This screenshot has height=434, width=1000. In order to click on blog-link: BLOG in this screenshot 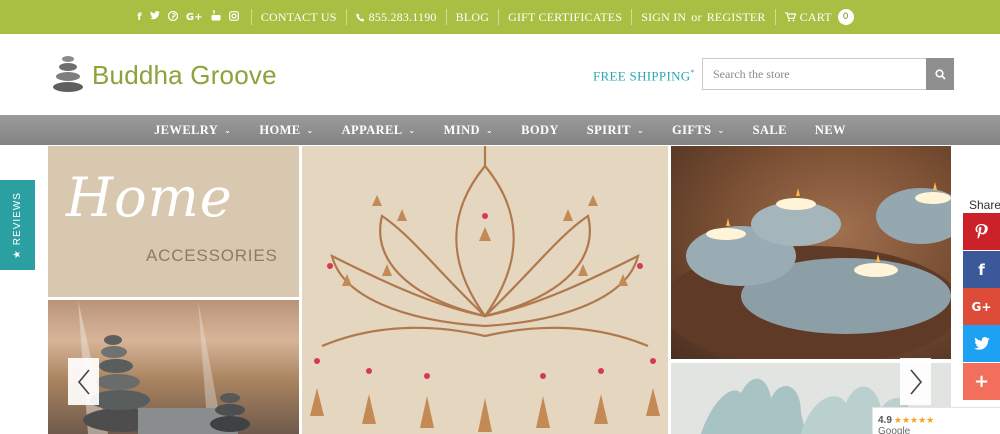, I will do `click(473, 17)`.